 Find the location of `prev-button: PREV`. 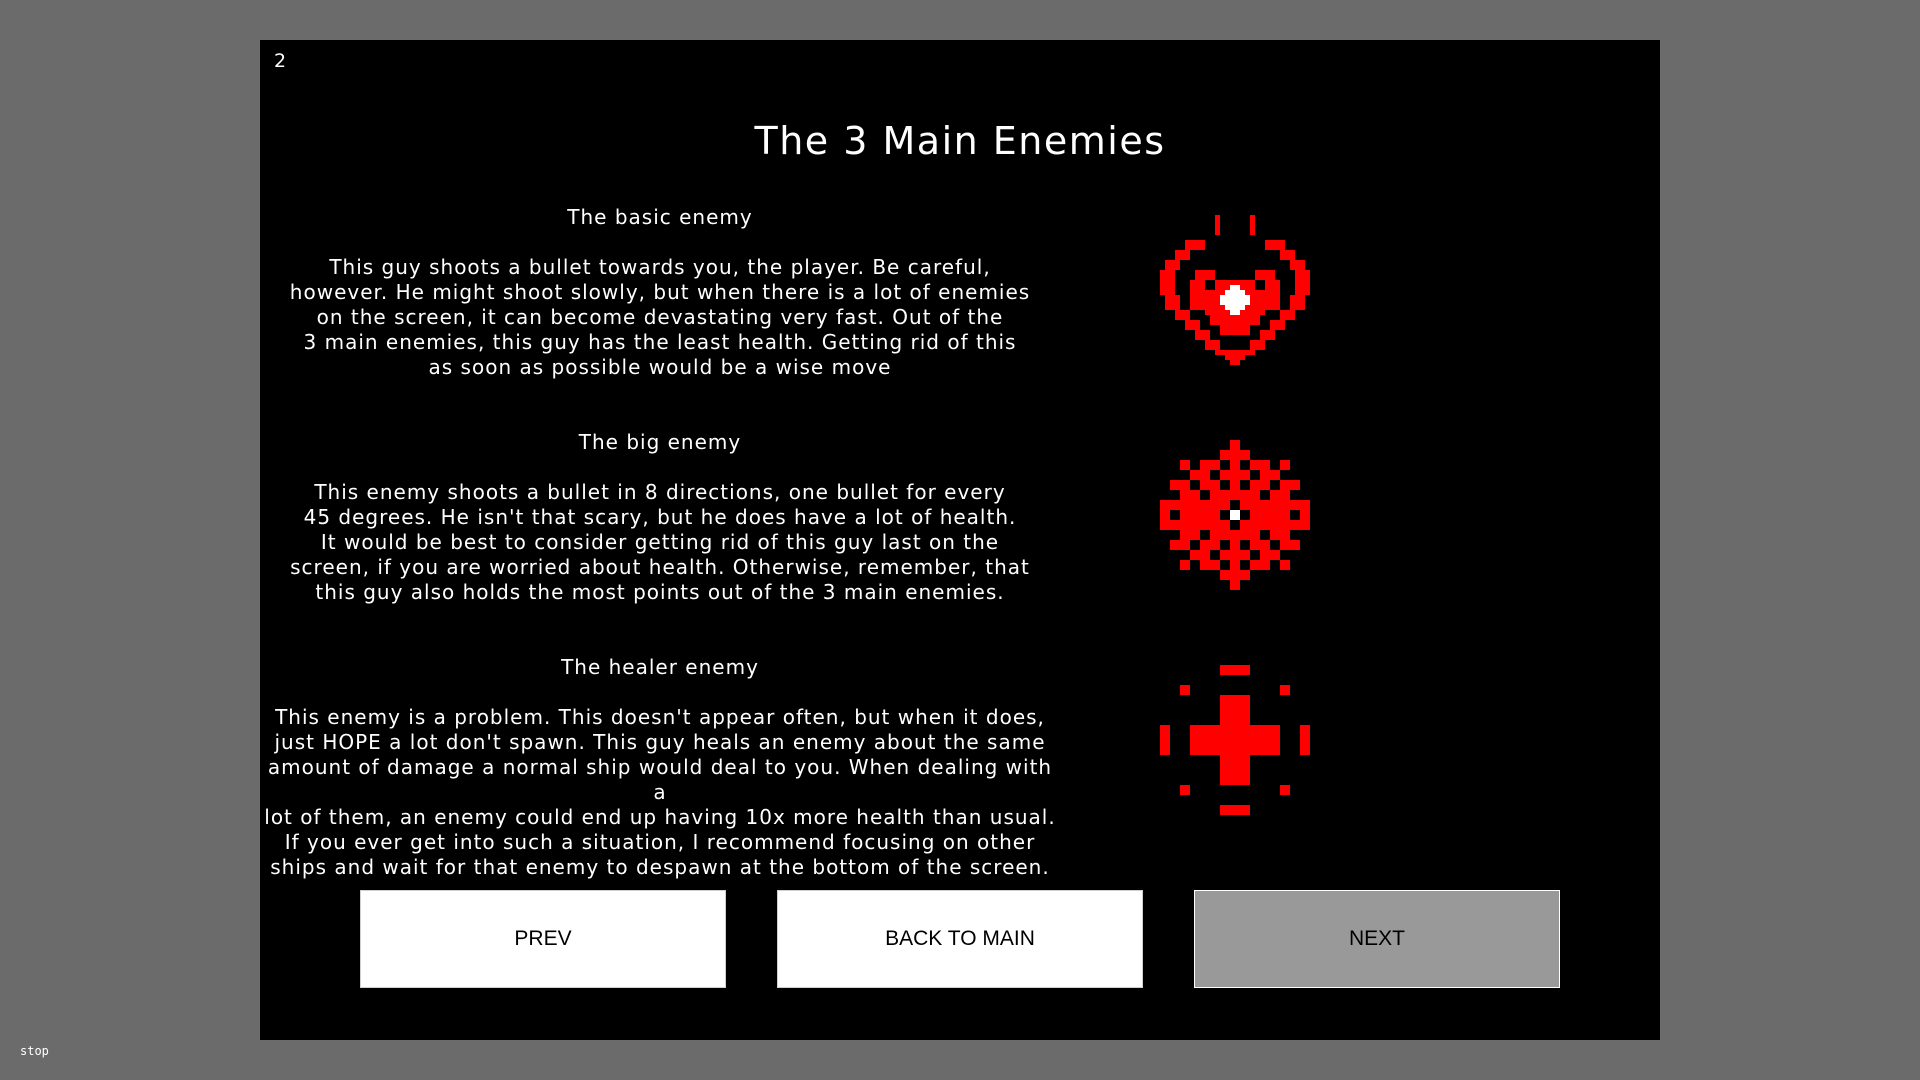

prev-button: PREV is located at coordinates (543, 939).